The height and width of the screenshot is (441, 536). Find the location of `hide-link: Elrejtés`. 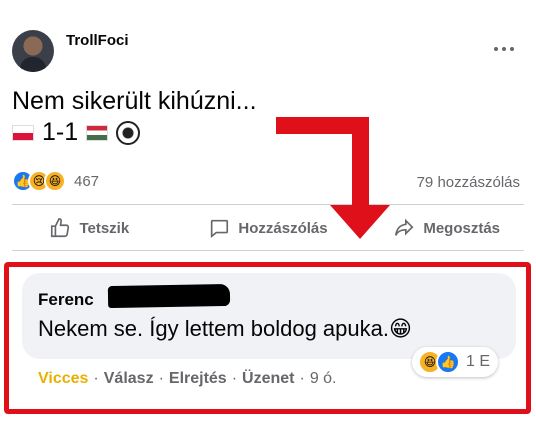

hide-link: Elrejtés is located at coordinates (198, 379).